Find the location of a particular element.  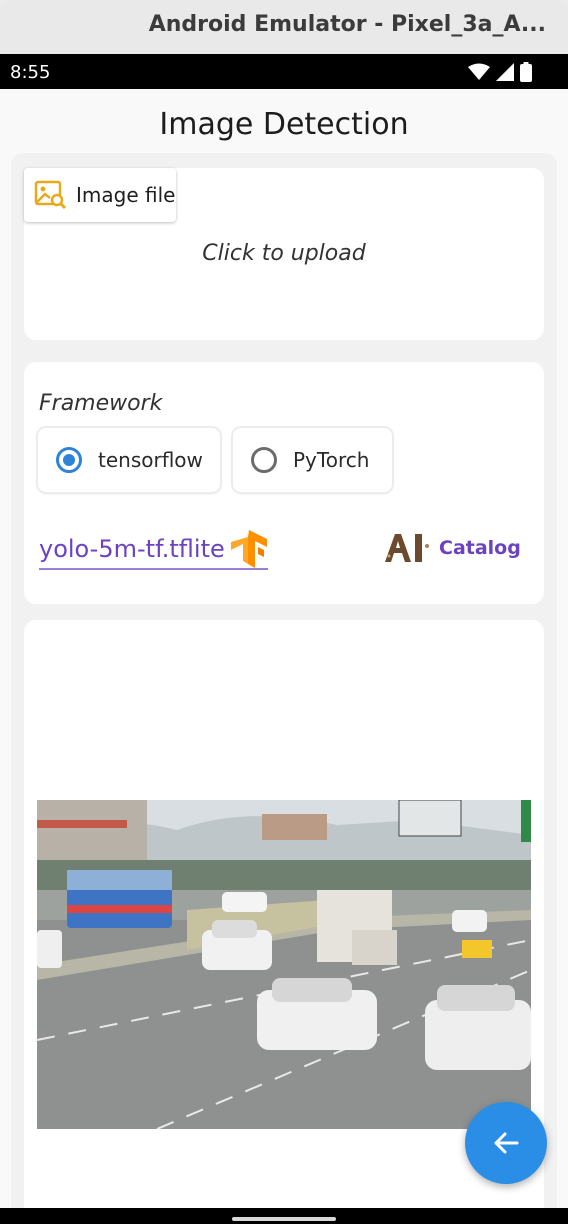

status-bar: 8:55 is located at coordinates (284, 71).